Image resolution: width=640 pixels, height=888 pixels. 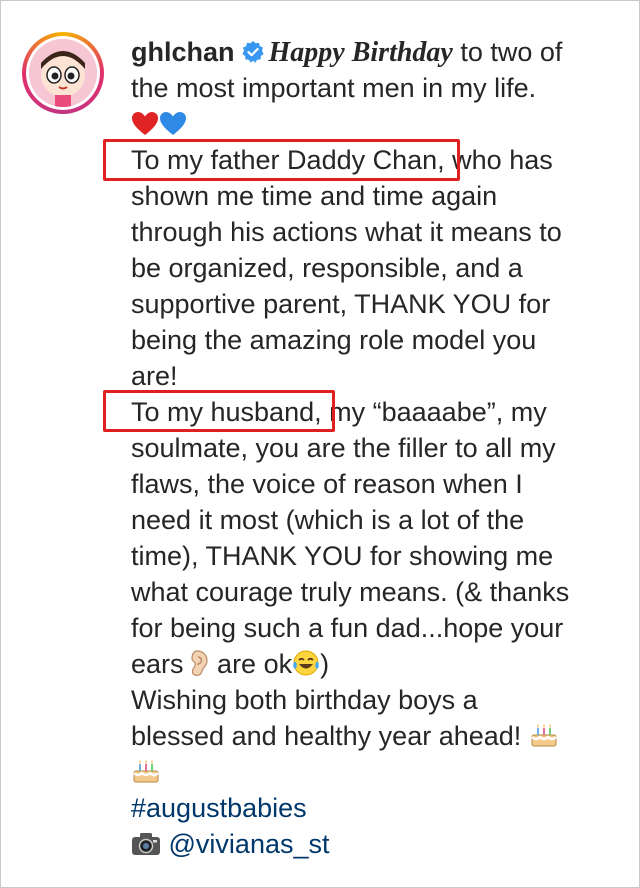 I want to click on tears-of-joy-icon, so click(x=306, y=663).